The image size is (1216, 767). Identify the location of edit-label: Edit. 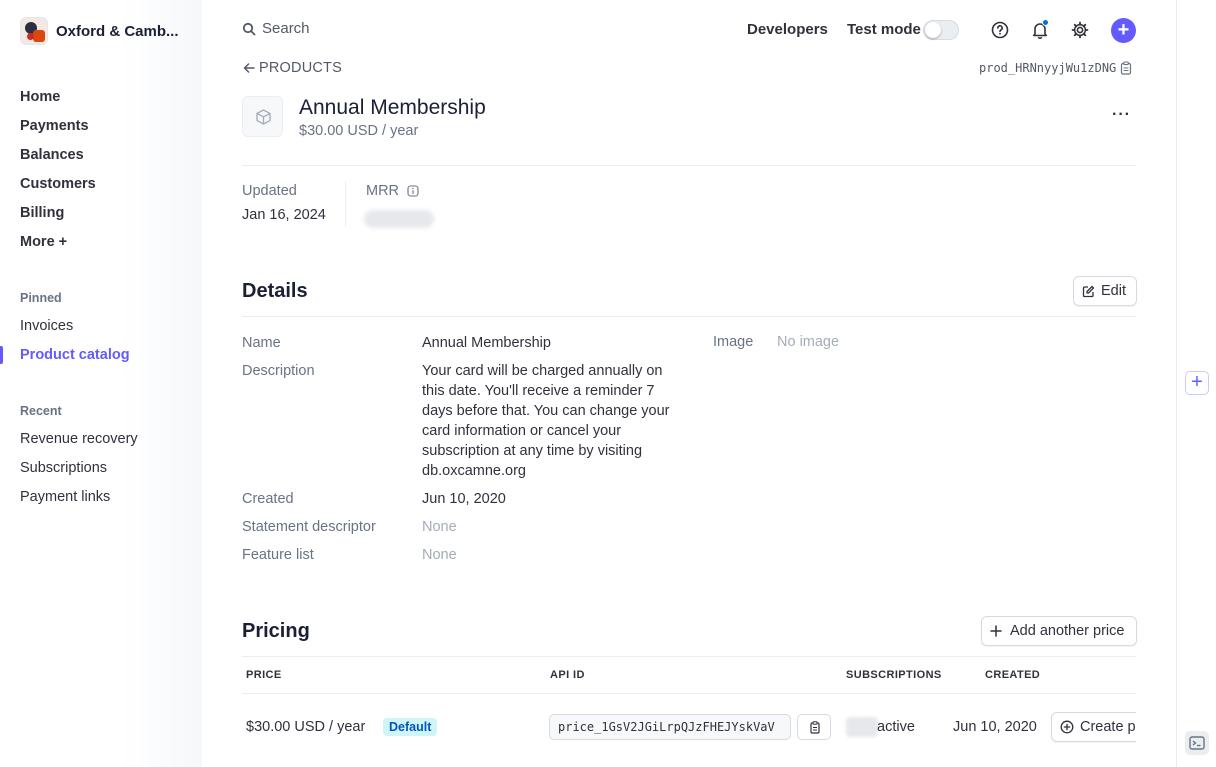
(1113, 291).